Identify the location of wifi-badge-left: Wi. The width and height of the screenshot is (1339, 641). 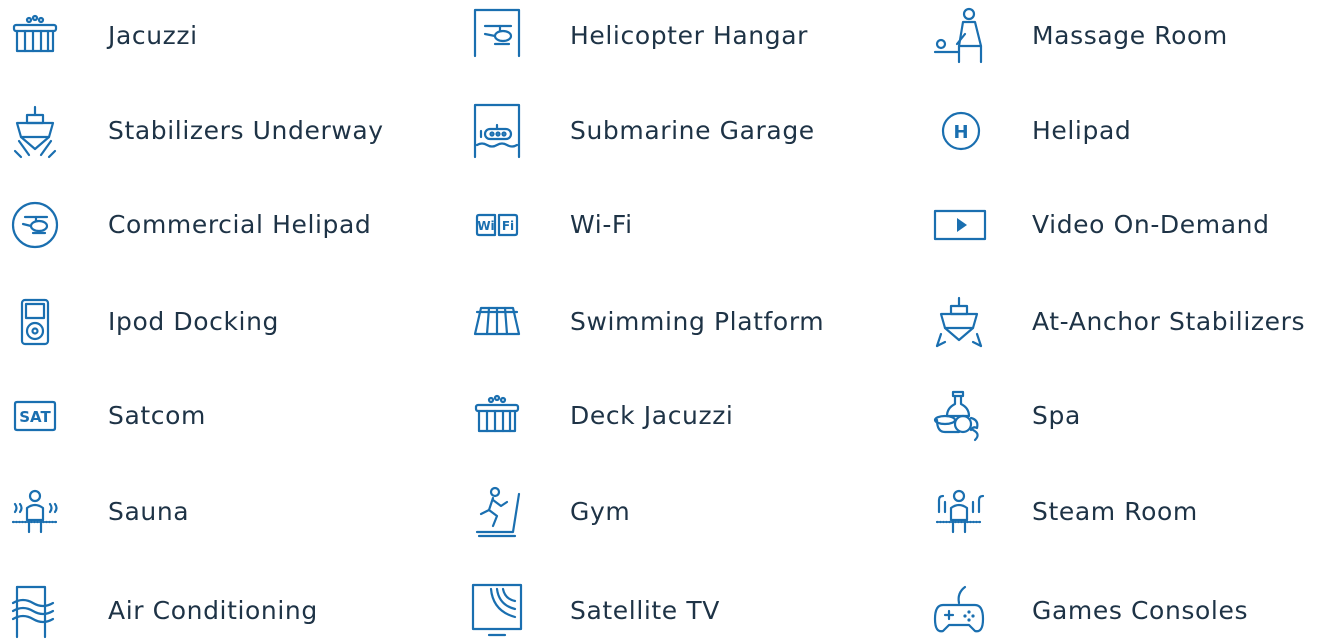
(485, 226).